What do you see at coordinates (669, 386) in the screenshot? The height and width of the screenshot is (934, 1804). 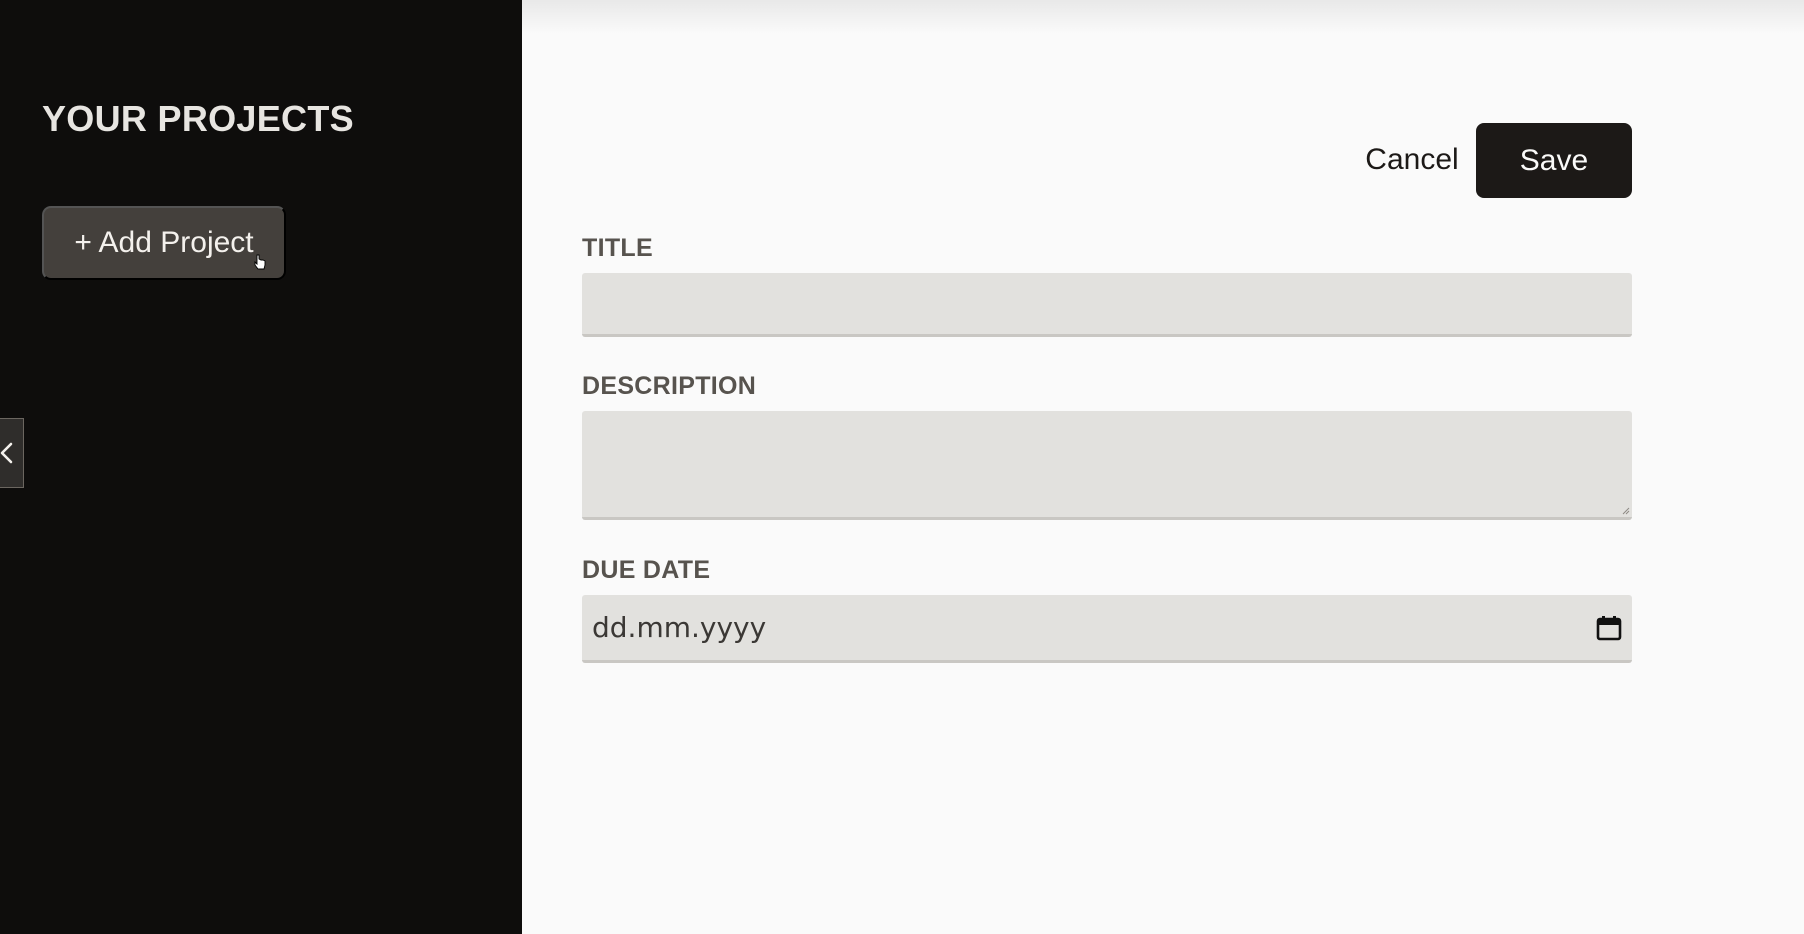 I see `description-label: DESCRIPTION` at bounding box center [669, 386].